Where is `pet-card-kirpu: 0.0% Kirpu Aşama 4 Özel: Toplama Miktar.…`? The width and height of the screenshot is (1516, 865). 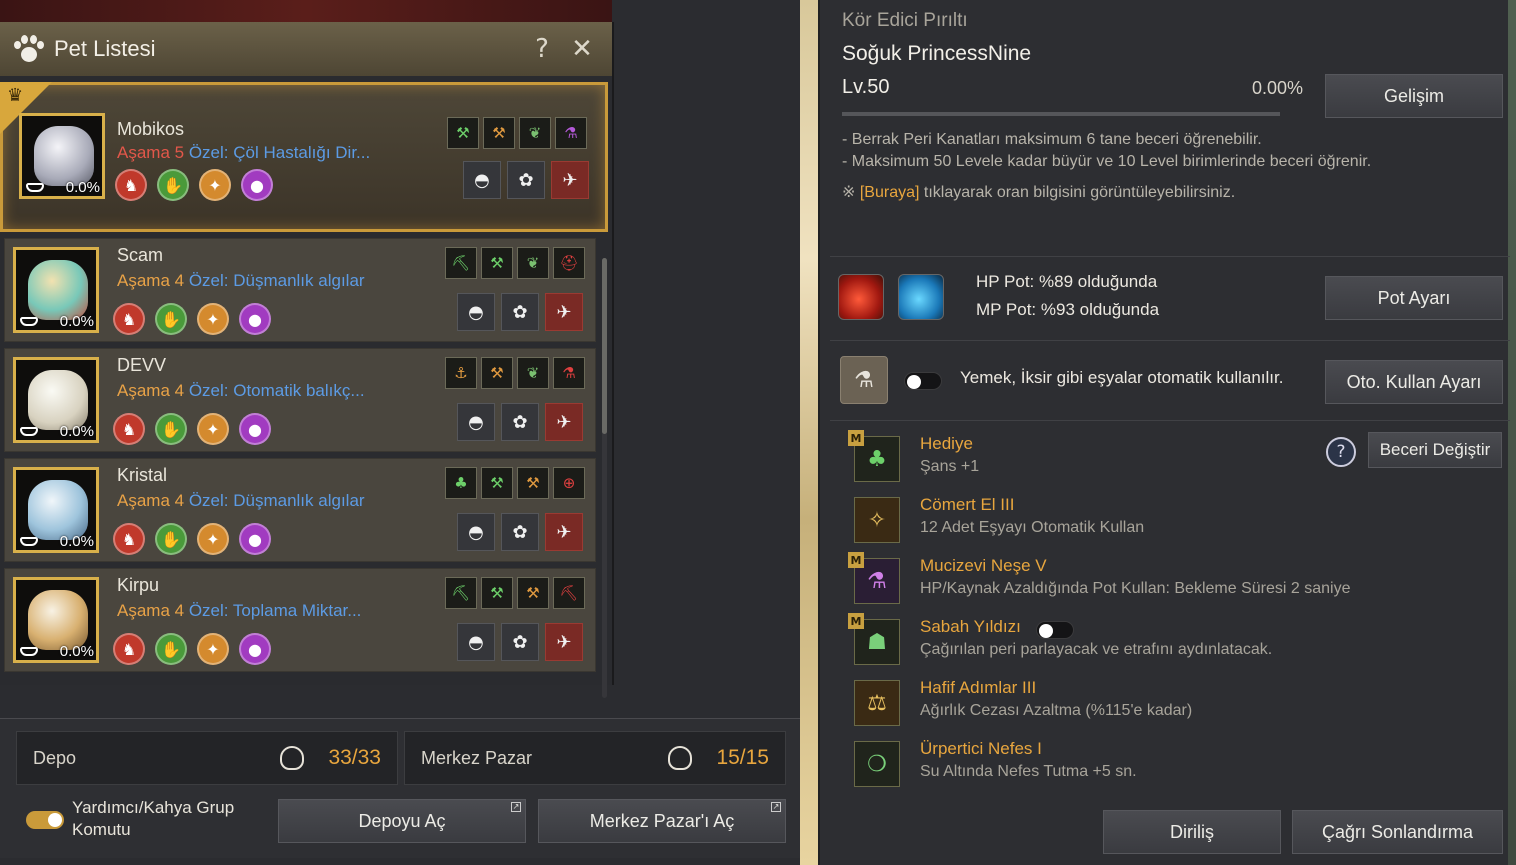 pet-card-kirpu: 0.0% Kirpu Aşama 4 Özel: Toplama Miktar.… is located at coordinates (300, 620).